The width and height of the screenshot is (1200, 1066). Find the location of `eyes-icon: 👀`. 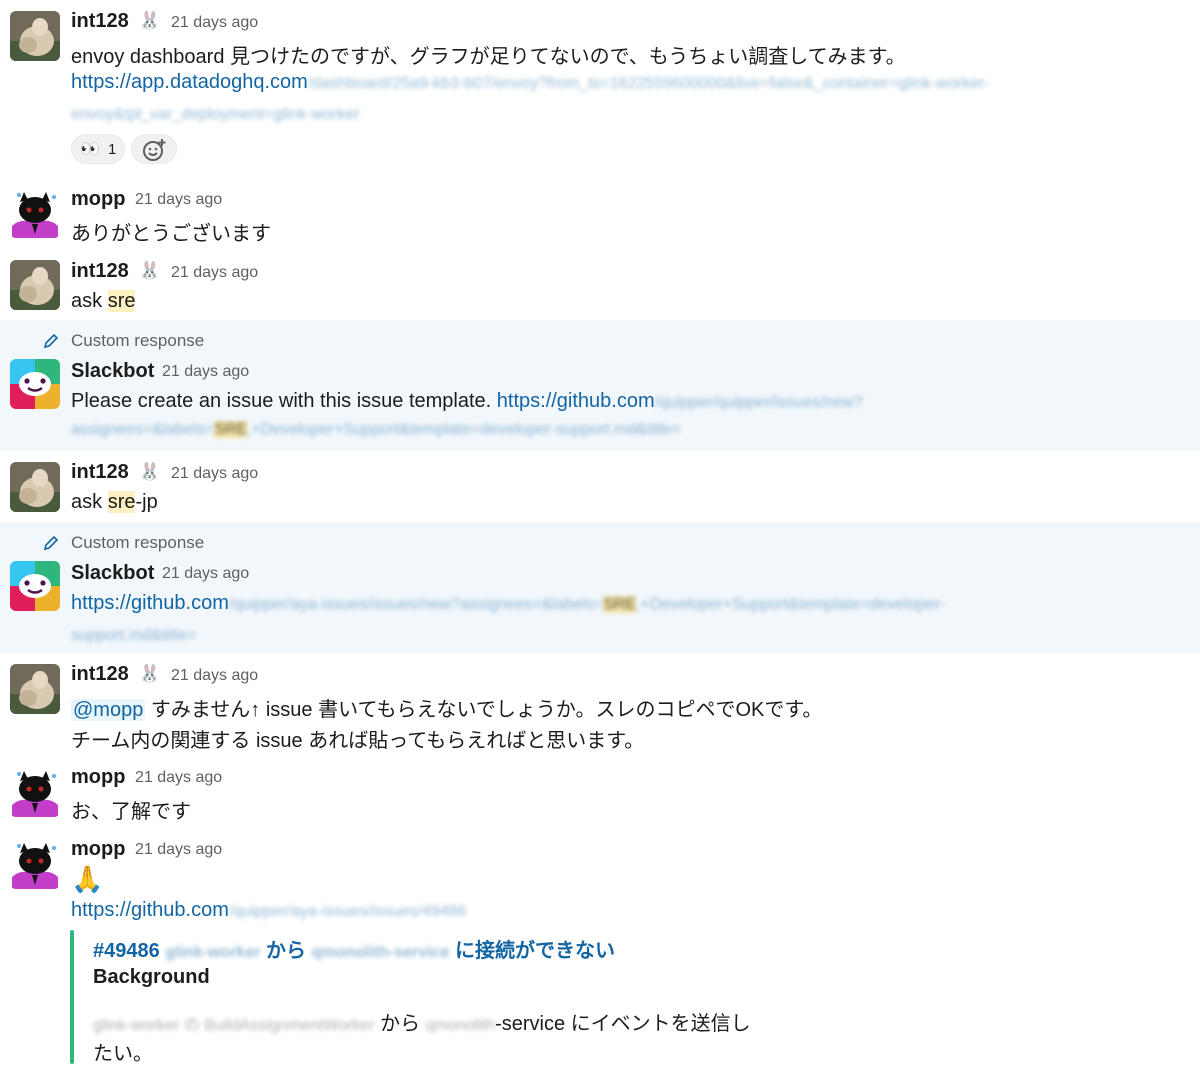

eyes-icon: 👀 is located at coordinates (90, 149).